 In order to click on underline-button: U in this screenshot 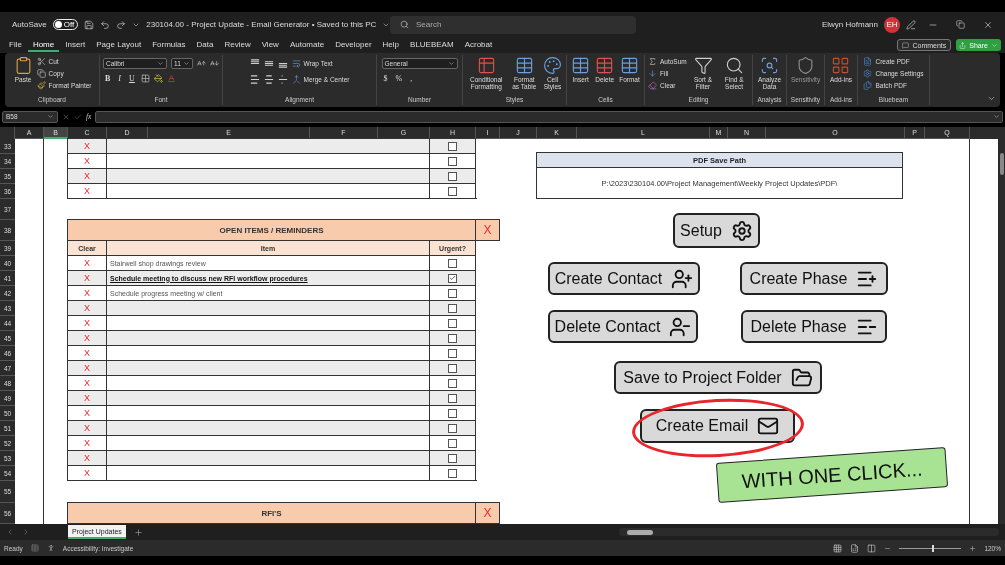, I will do `click(132, 78)`.